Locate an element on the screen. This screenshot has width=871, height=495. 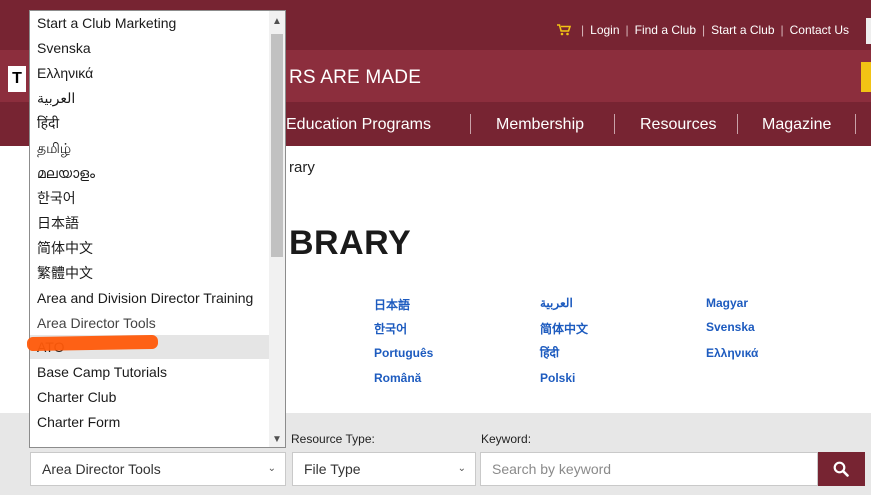
cart-icon is located at coordinates (564, 30).